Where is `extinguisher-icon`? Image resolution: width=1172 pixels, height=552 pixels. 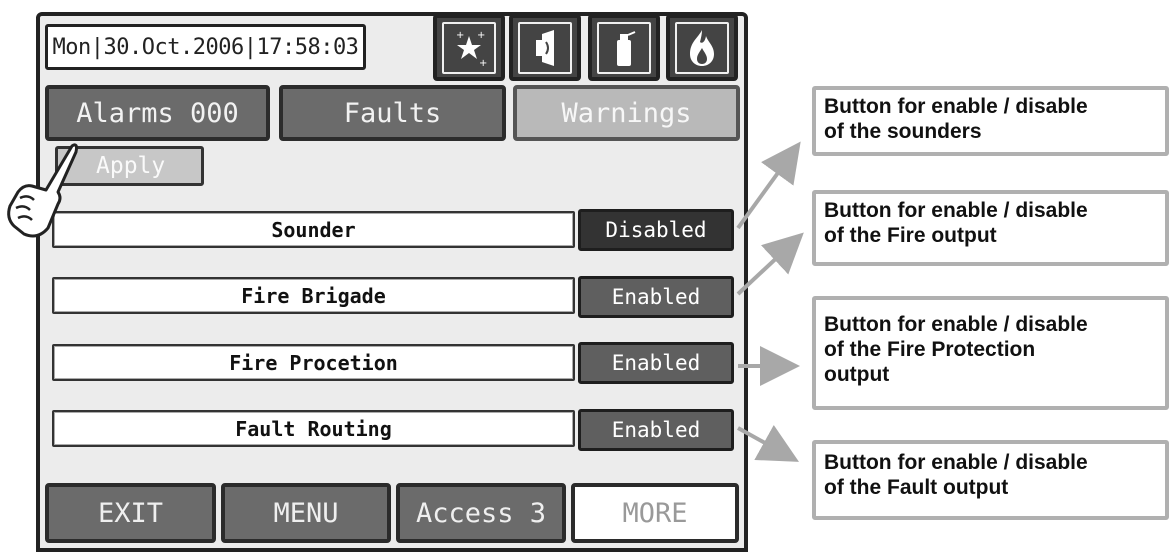
extinguisher-icon is located at coordinates (624, 47).